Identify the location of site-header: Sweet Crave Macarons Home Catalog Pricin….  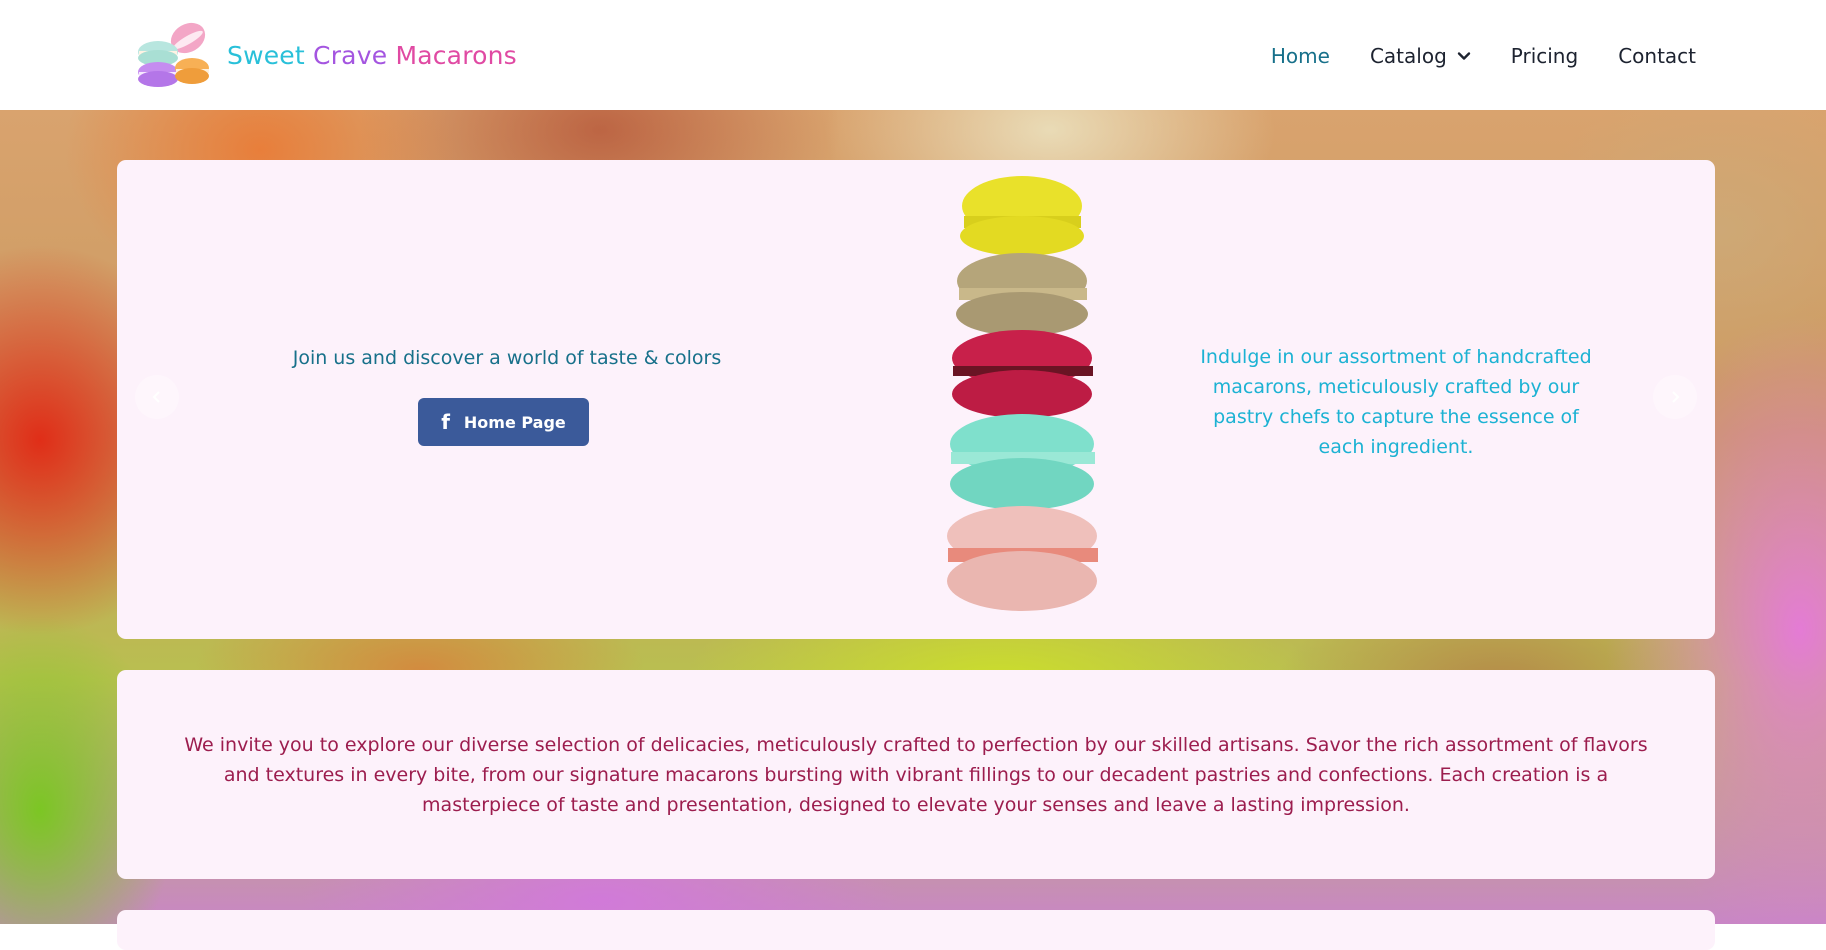
(913, 55).